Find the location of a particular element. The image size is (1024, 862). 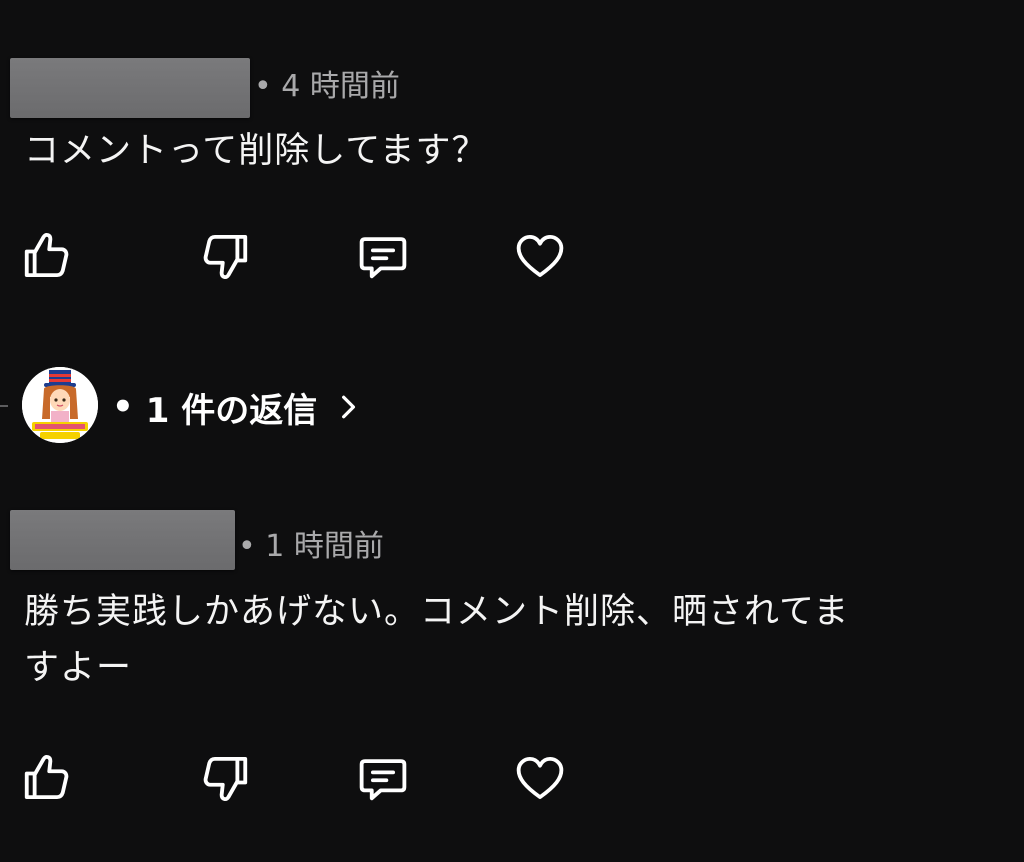

replies-toggle-button: • 1 件の返信 is located at coordinates (236, 407).